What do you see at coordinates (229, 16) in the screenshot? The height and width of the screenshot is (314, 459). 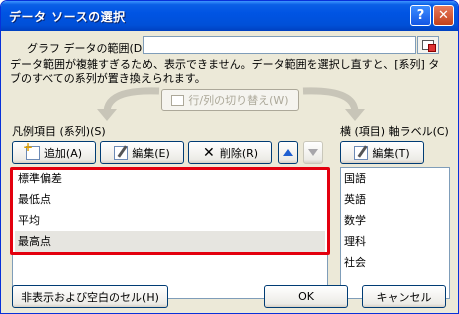 I see `title-bar: データ ソースの選択 ? ✕` at bounding box center [229, 16].